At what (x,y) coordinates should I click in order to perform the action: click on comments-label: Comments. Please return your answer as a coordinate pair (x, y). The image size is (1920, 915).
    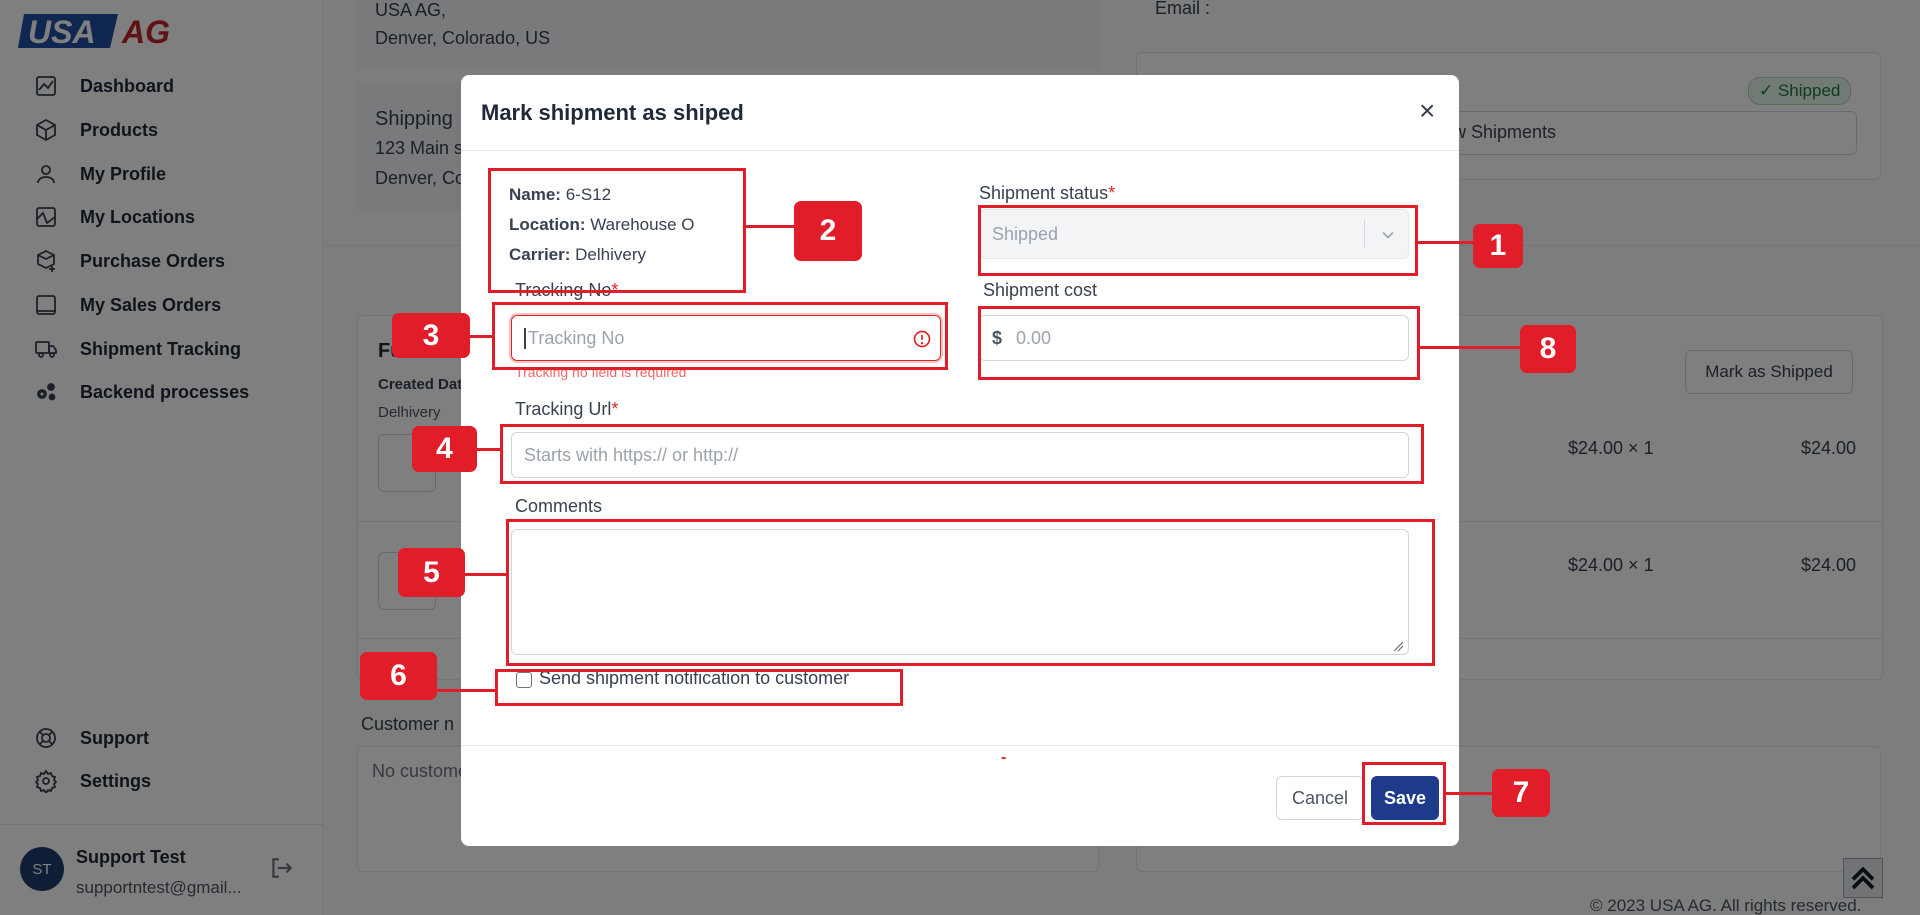
    Looking at the image, I should click on (559, 506).